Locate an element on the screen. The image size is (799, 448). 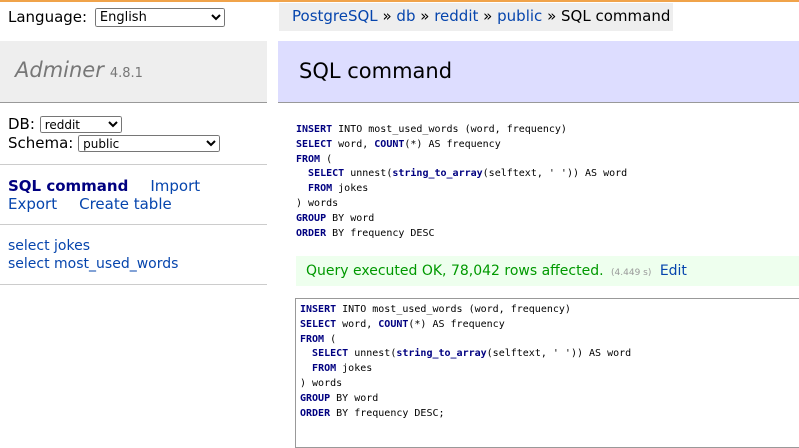
sql-line: FROM ( is located at coordinates (314, 159).